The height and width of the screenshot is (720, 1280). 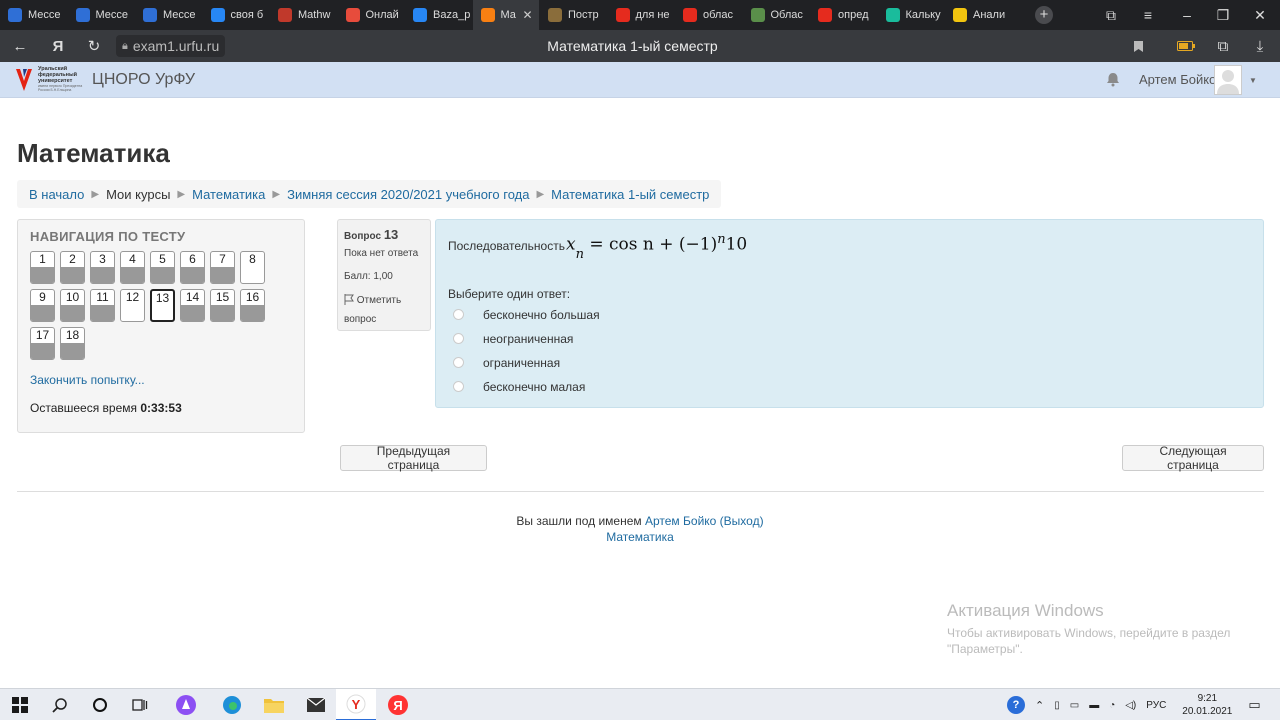 What do you see at coordinates (438, 15) in the screenshot?
I see `browser-tab: Baza_p` at bounding box center [438, 15].